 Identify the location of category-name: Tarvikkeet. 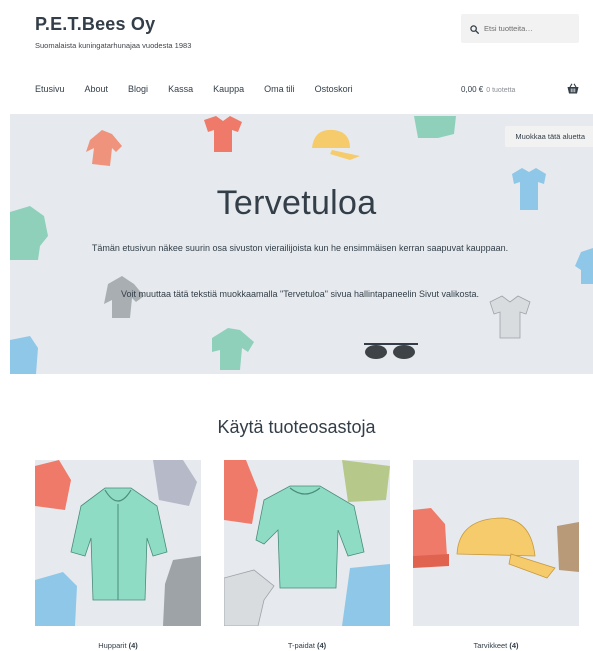
(490, 645).